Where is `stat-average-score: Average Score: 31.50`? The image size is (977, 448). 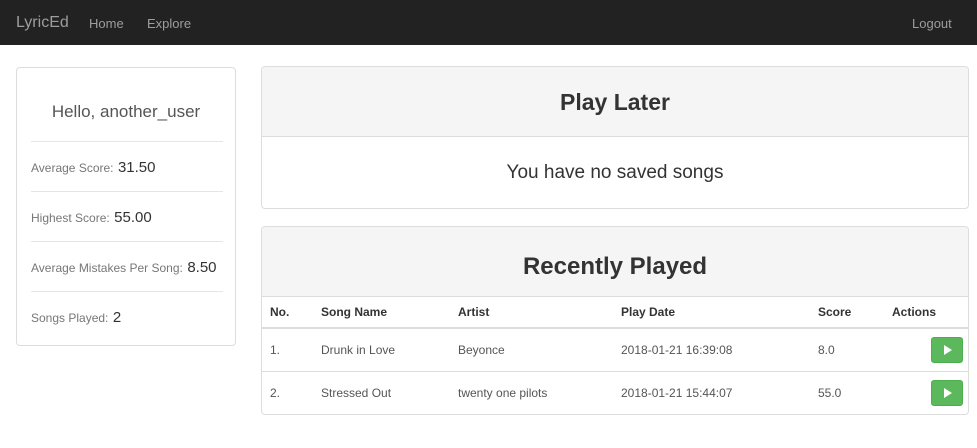
stat-average-score: Average Score: 31.50 is located at coordinates (127, 166).